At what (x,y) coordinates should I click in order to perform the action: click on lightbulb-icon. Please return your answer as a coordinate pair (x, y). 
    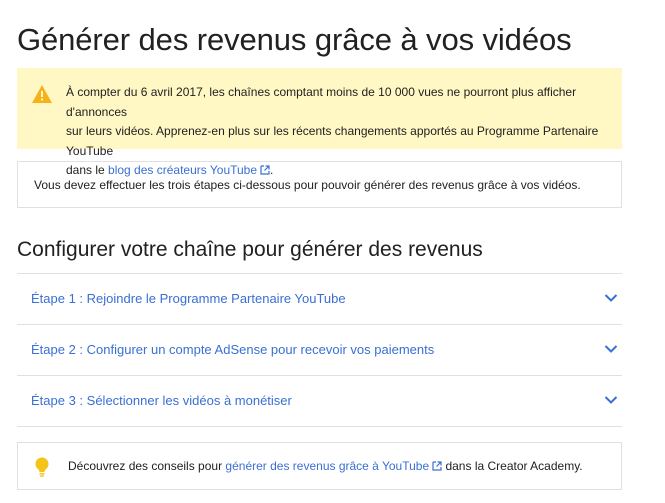
    Looking at the image, I should click on (42, 467).